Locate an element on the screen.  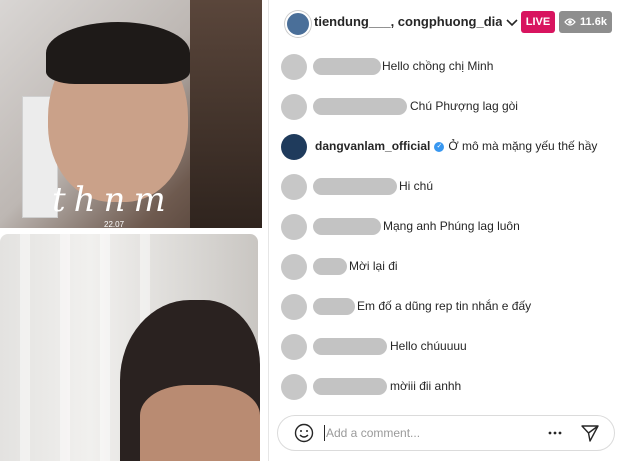
comment-input-bar is located at coordinates (446, 433).